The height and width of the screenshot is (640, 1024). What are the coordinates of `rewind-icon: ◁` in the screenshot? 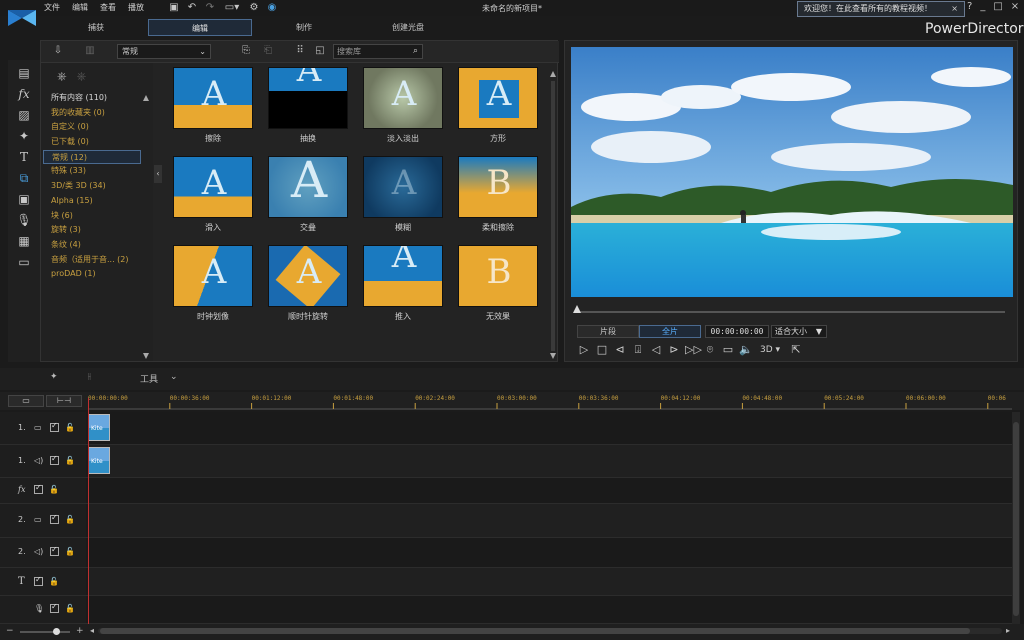 It's located at (656, 350).